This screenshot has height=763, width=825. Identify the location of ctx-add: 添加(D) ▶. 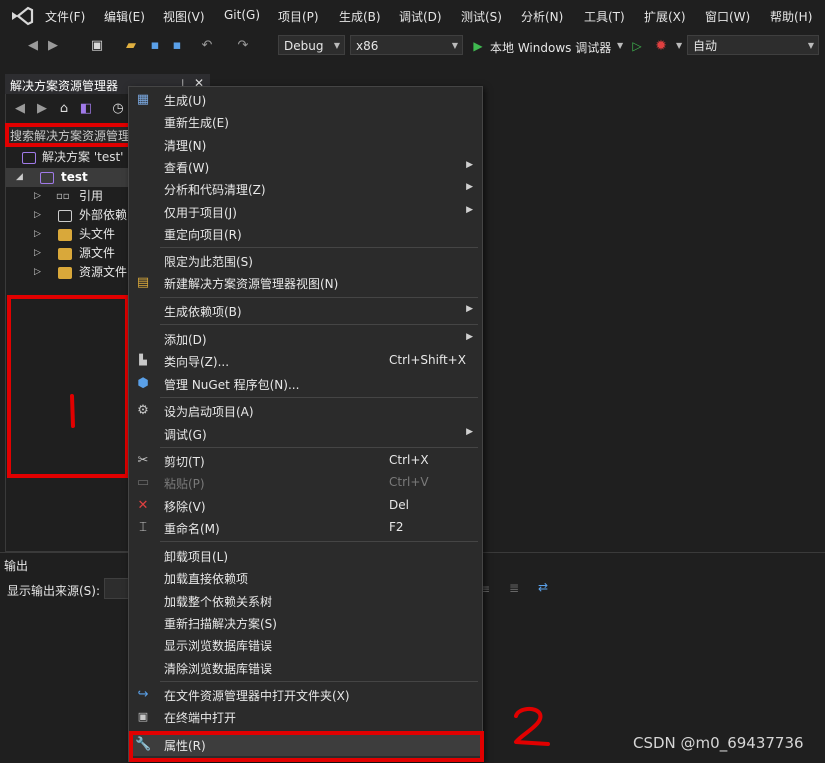
(305, 339).